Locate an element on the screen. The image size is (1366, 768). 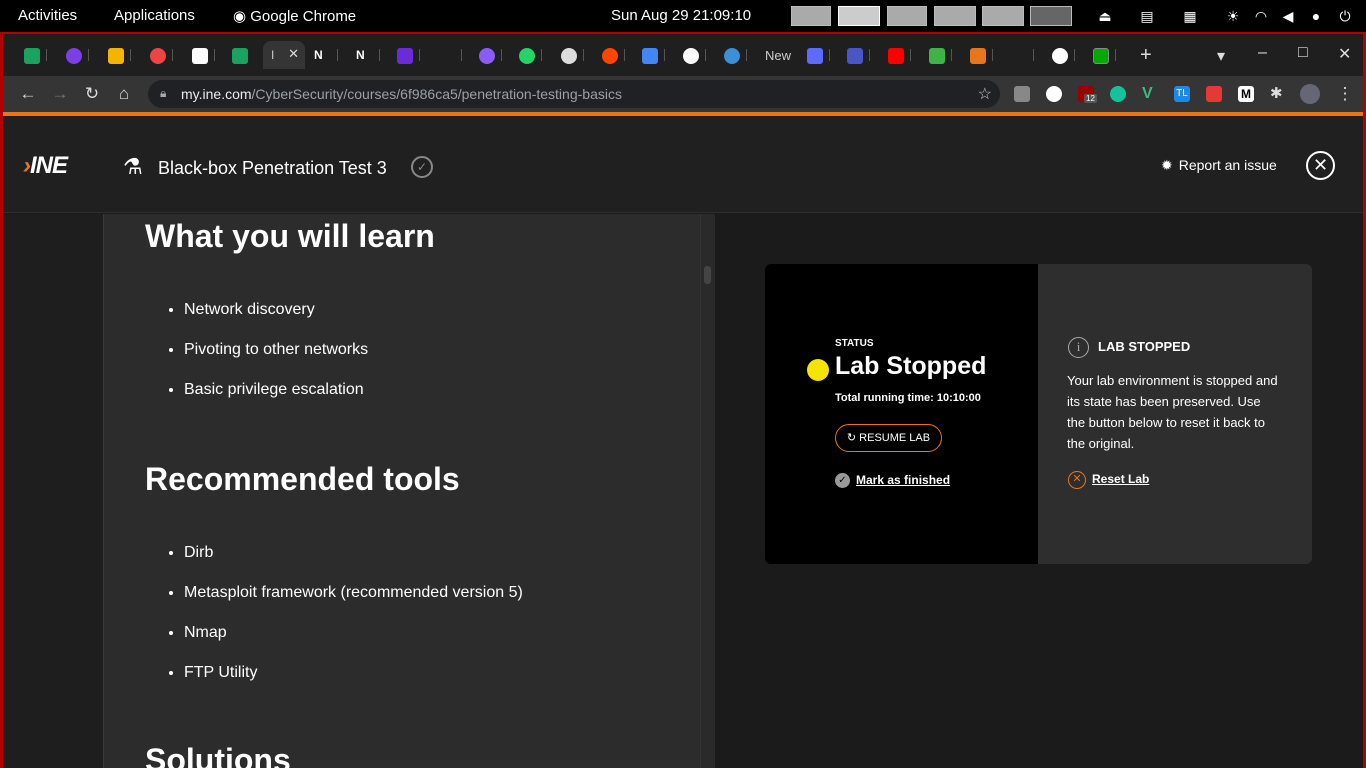
clock: Sun Aug 29 21:09:10 is located at coordinates (681, 15).